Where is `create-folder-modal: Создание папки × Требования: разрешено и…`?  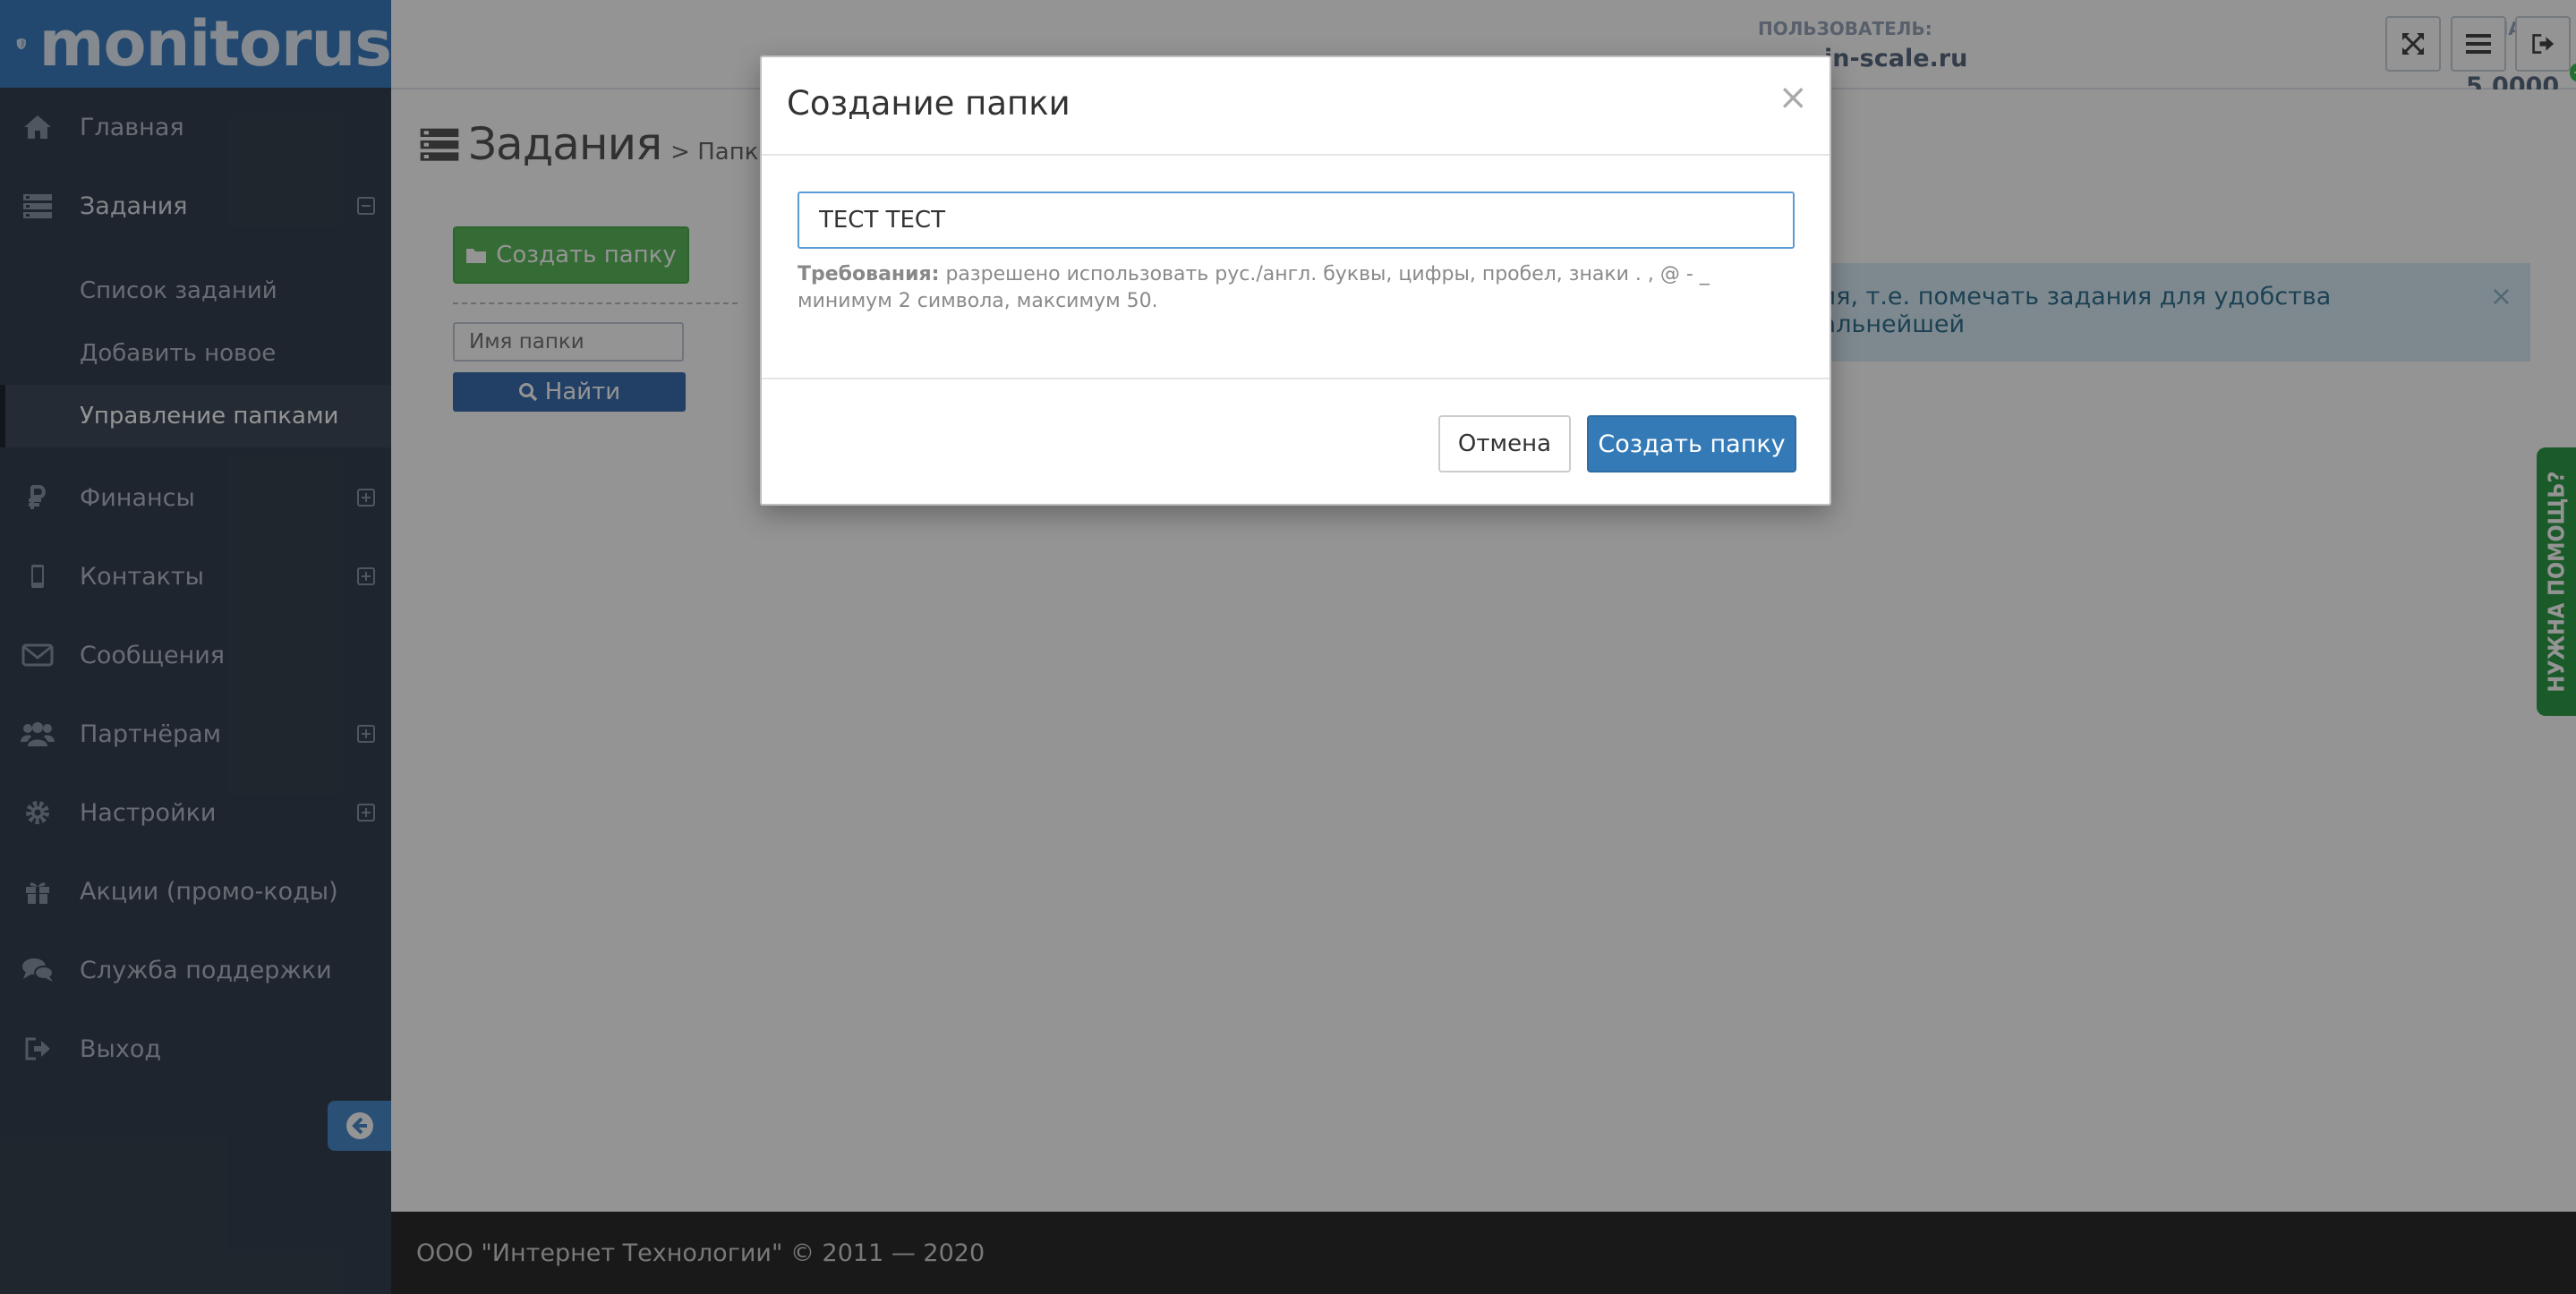
create-folder-modal: Создание папки × Требования: разрешено и… is located at coordinates (1295, 280).